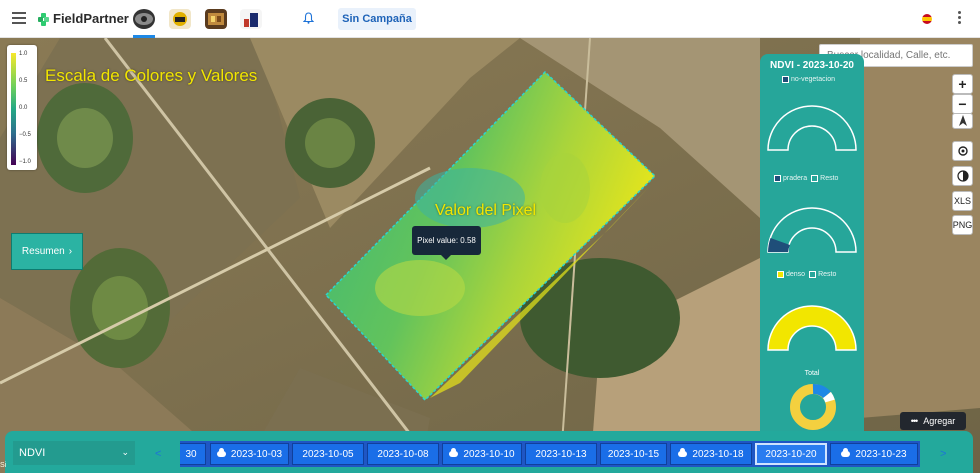  What do you see at coordinates (490, 19) in the screenshot?
I see `top-bar: FieldPartner Sin Campaña` at bounding box center [490, 19].